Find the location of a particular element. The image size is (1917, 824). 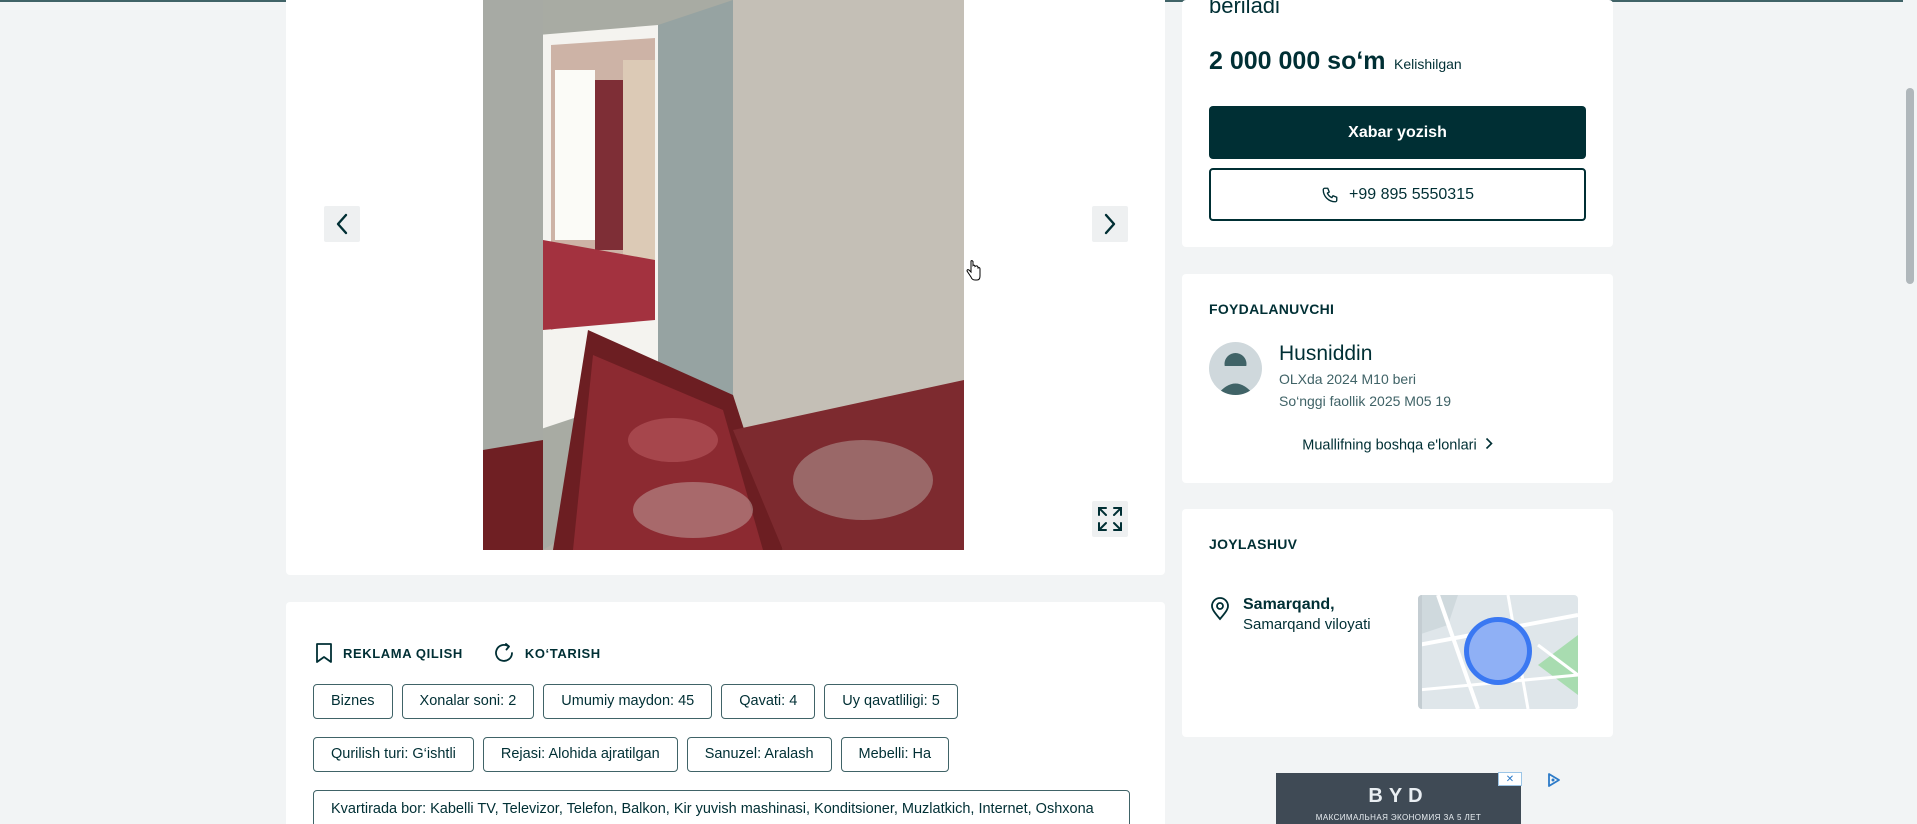

listing-actions: REKLAMA QILISH KO‘TARISH is located at coordinates (458, 653).